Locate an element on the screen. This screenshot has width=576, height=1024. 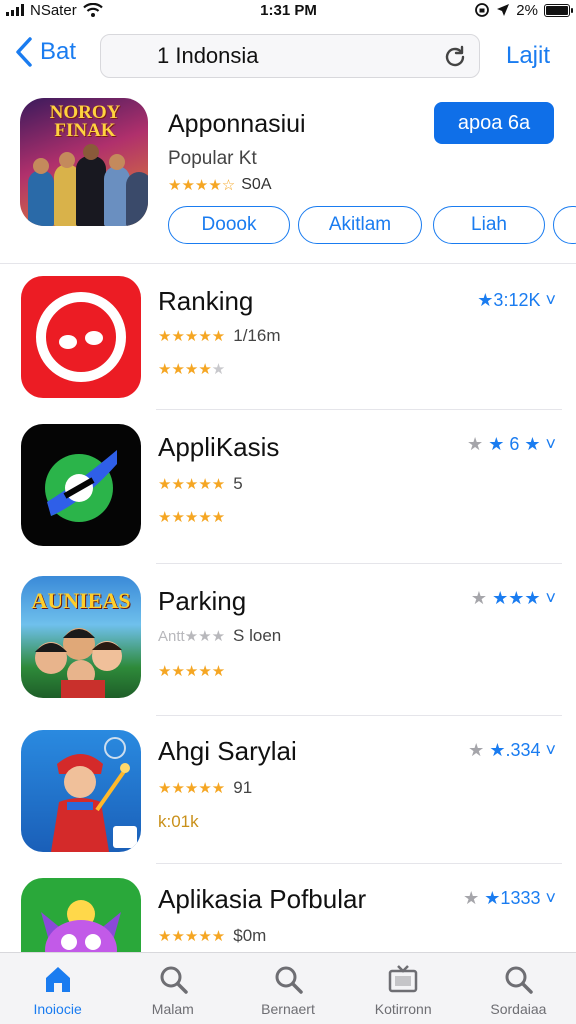
rating-count: S0A is located at coordinates (256, 184).